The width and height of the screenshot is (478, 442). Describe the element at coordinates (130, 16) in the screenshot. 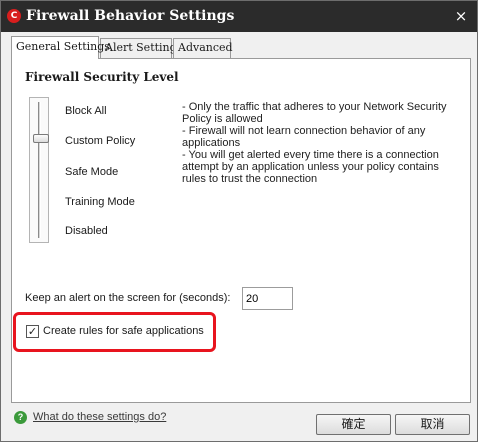

I see `window-title: Firewall Behavior Settings` at that location.